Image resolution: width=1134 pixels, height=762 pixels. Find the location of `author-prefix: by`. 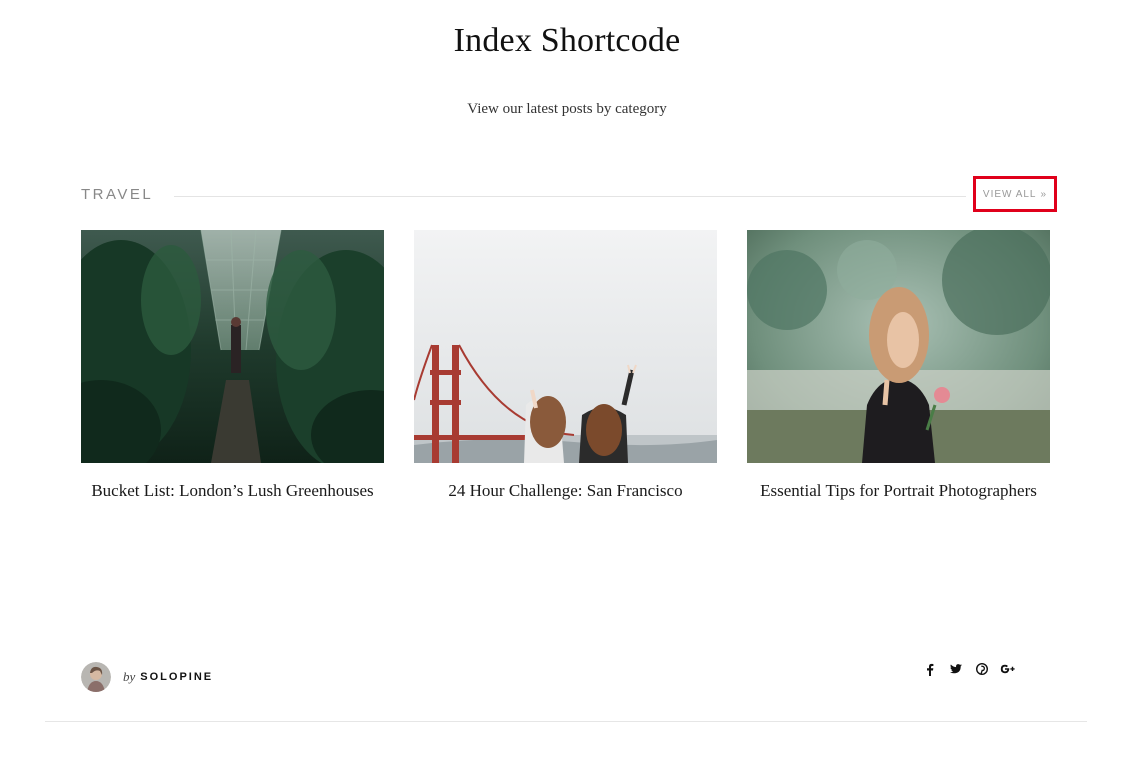

author-prefix: by is located at coordinates (129, 676).